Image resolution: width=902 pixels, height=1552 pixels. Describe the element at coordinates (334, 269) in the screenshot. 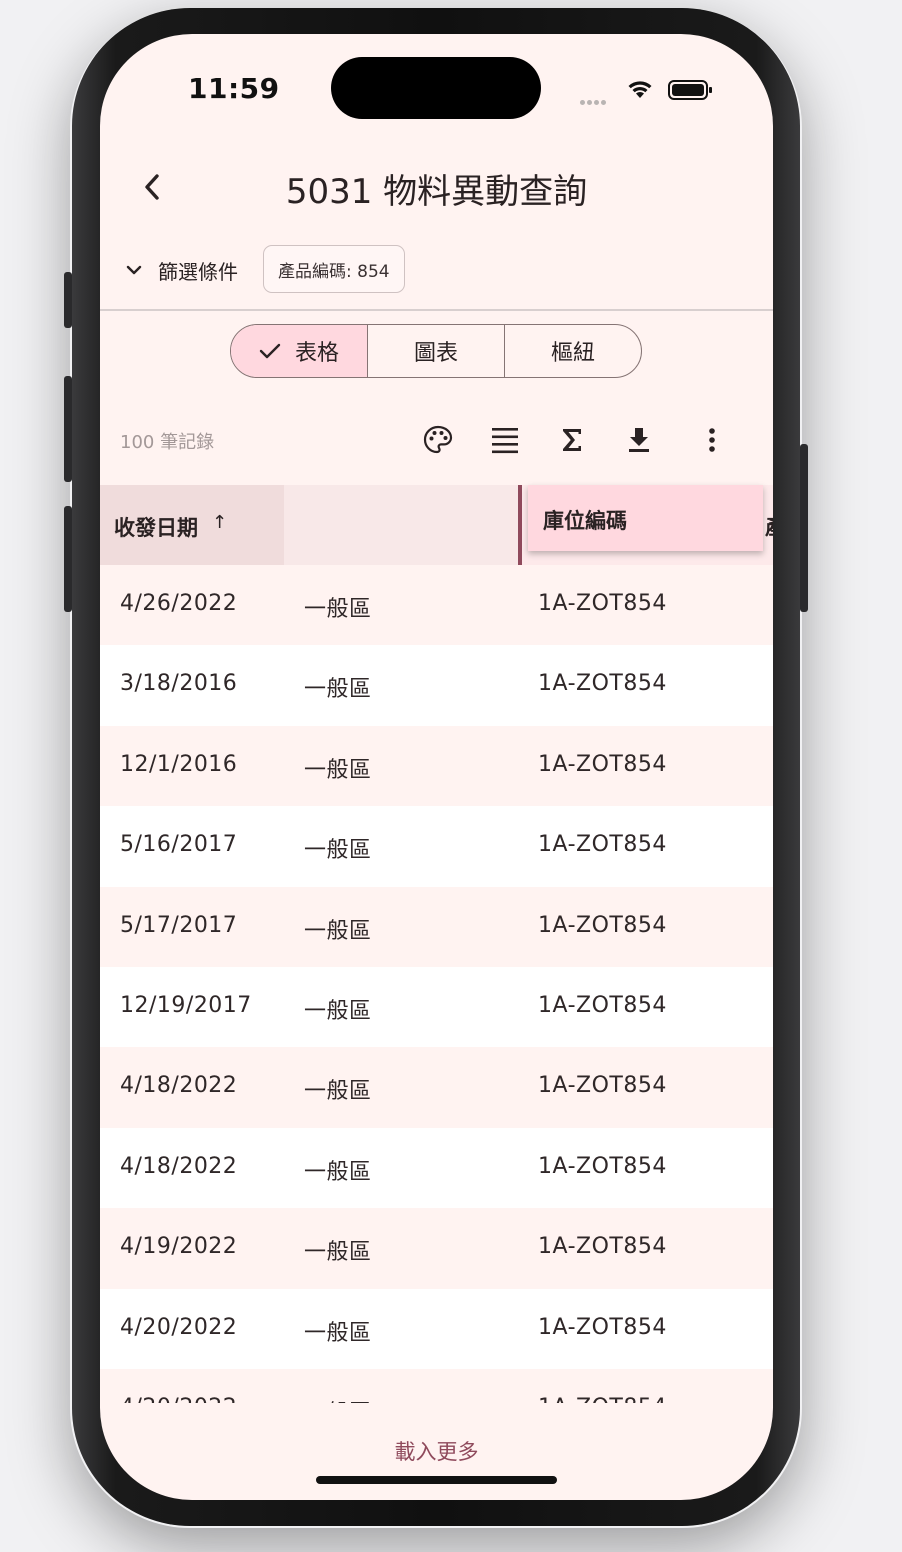

I see `filter-chip: 產品編碼: 854` at that location.